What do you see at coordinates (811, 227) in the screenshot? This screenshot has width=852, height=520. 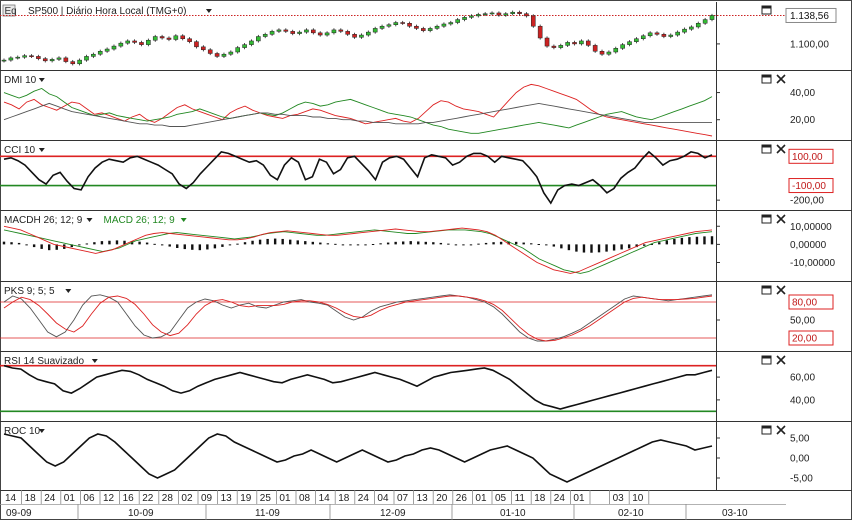 I see `axis-label: 10,00000` at bounding box center [811, 227].